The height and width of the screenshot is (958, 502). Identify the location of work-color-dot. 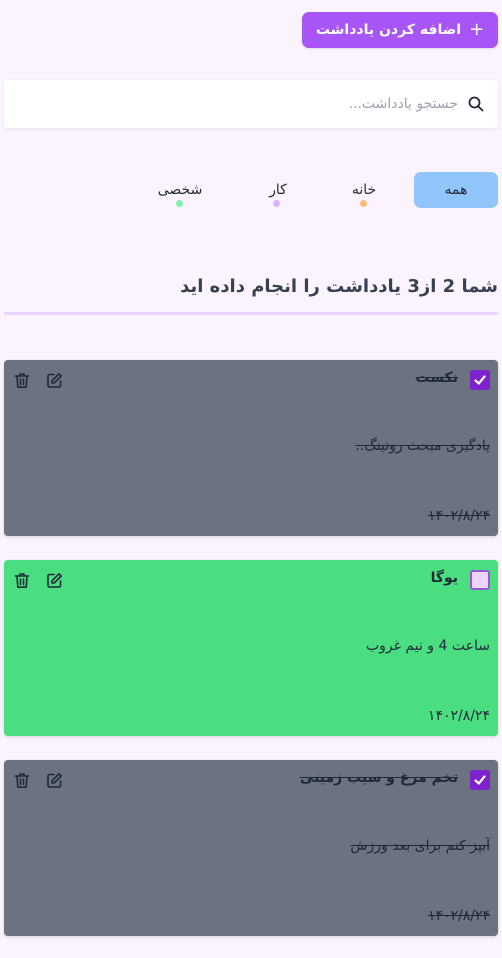
(276, 203).